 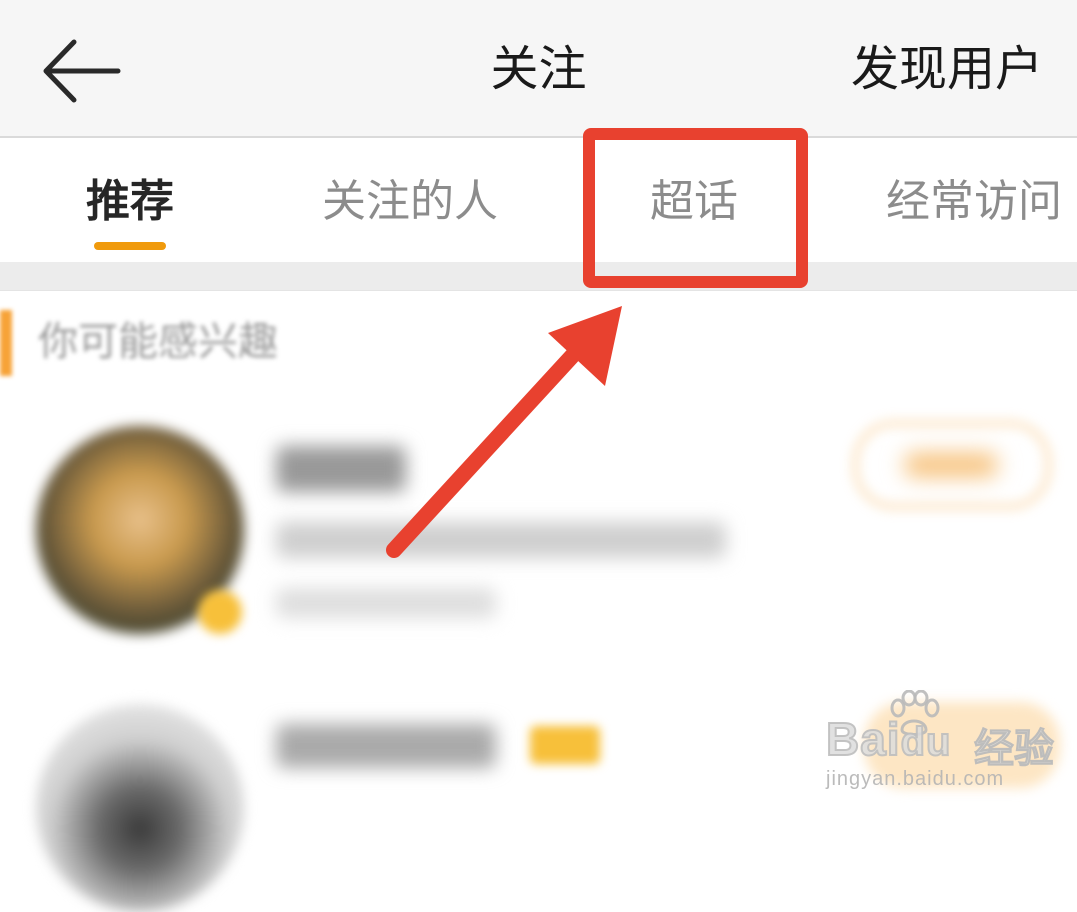 What do you see at coordinates (158, 342) in the screenshot?
I see `section-title: 你可能感兴趣` at bounding box center [158, 342].